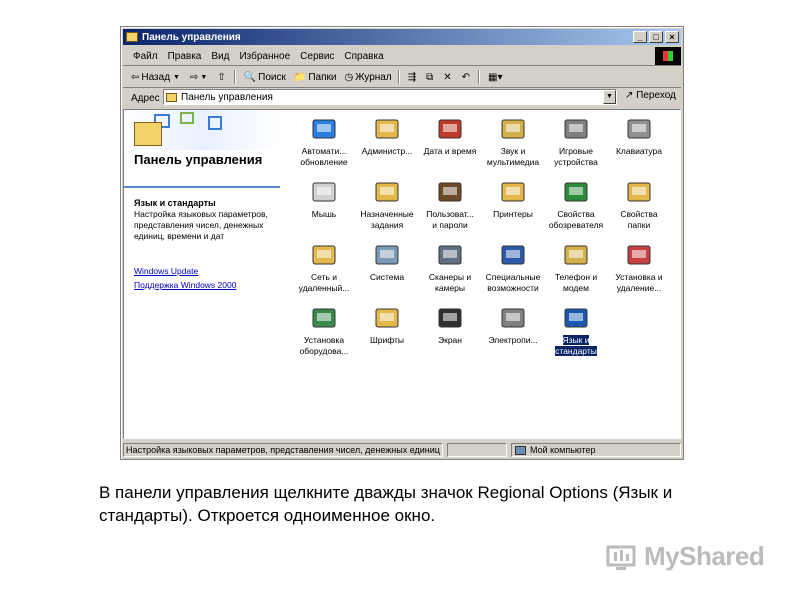 The height and width of the screenshot is (600, 800). Describe the element at coordinates (576, 151) in the screenshot. I see `item-label: Игровые` at that location.